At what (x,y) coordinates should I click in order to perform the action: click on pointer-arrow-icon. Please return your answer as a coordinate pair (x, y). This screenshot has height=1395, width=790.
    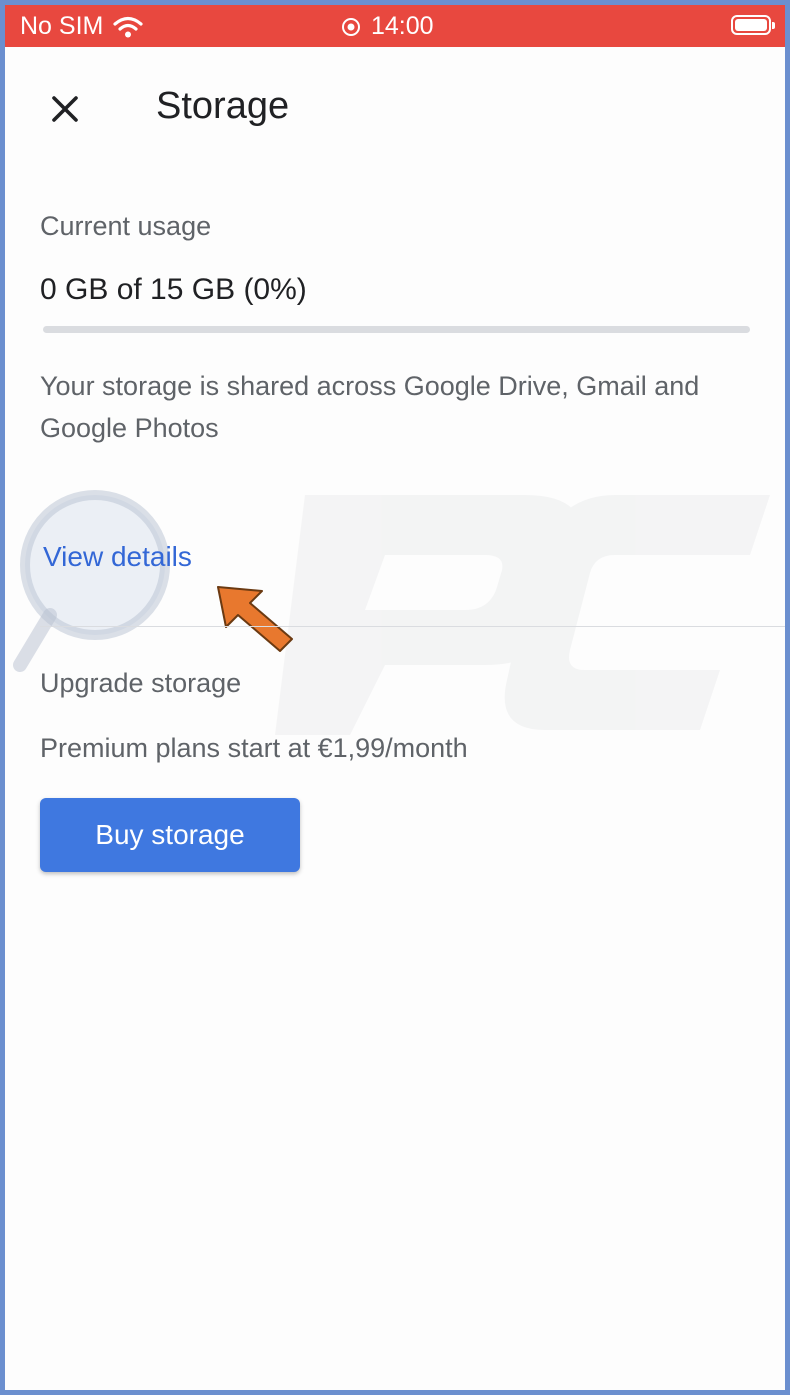
    Looking at the image, I should click on (255, 619).